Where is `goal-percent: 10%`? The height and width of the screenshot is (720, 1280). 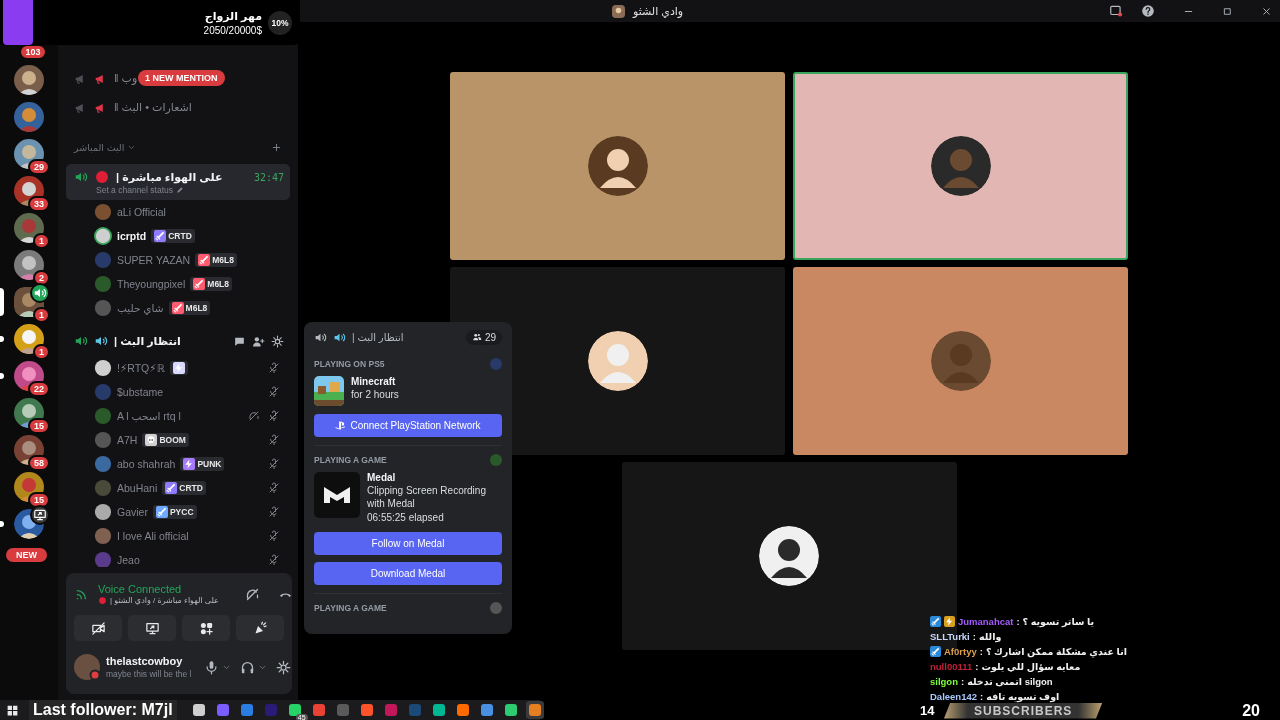
goal-percent: 10% is located at coordinates (280, 22).